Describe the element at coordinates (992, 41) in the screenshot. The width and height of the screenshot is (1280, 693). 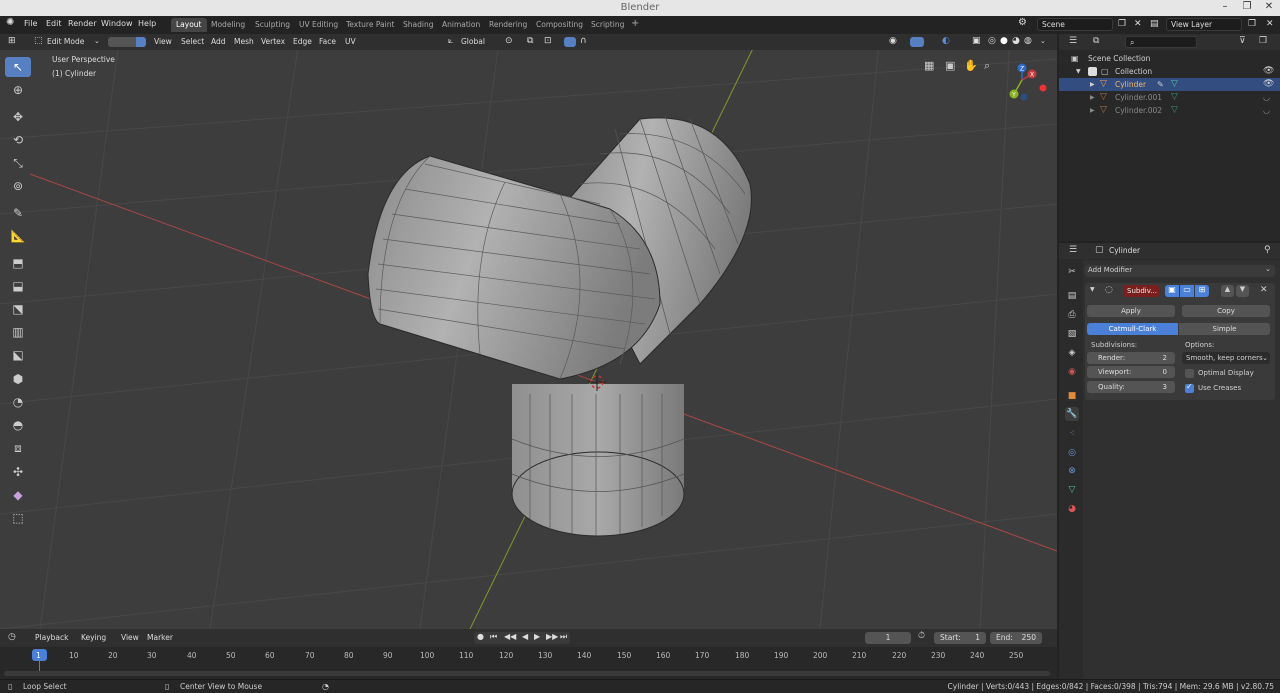
I see `wireframe-shading-icon: ◎` at that location.